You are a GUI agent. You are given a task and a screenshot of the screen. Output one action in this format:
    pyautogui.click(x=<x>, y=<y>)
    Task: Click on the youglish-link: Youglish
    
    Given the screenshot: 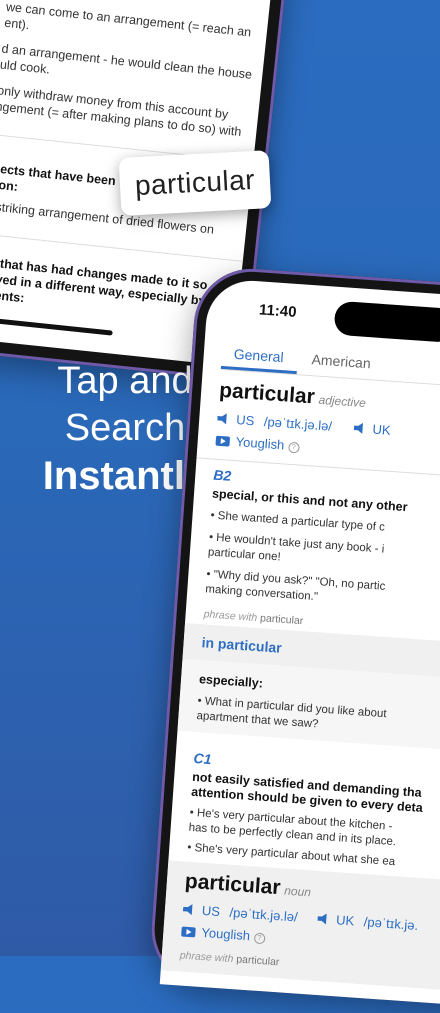 What is the action you would take?
    pyautogui.click(x=260, y=443)
    